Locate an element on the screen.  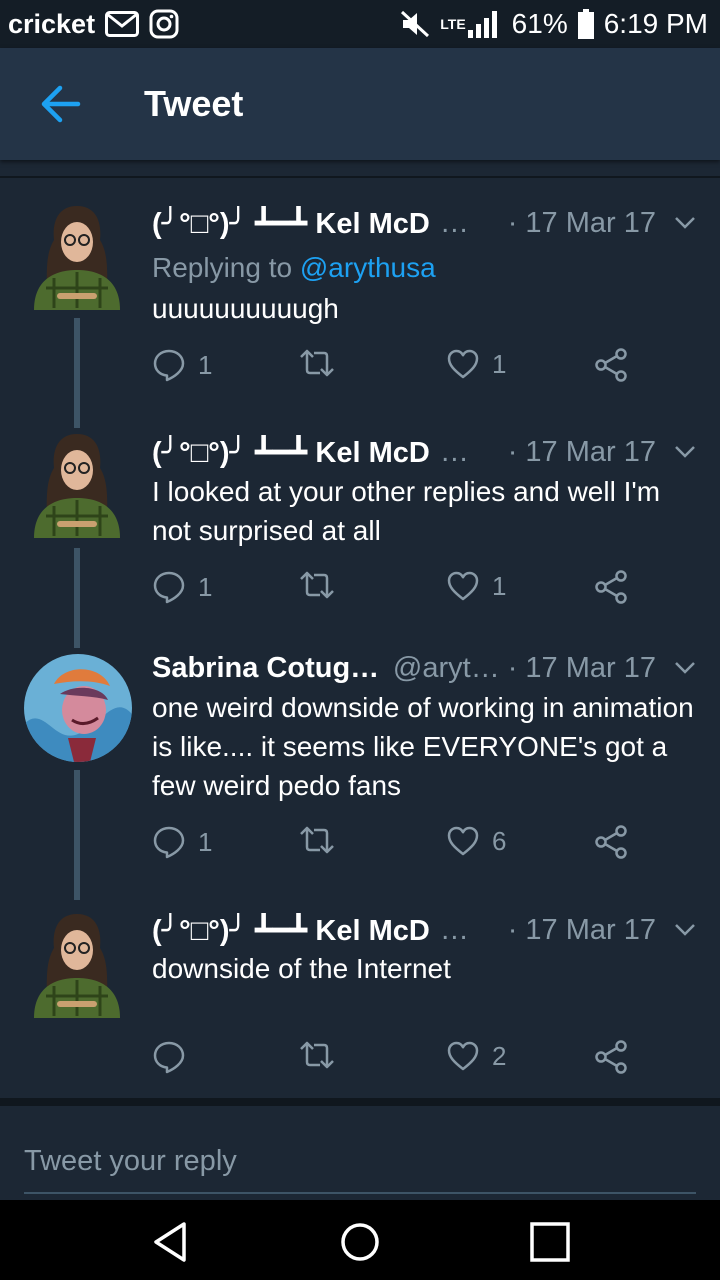
nav-recents-button is located at coordinates (550, 1242).